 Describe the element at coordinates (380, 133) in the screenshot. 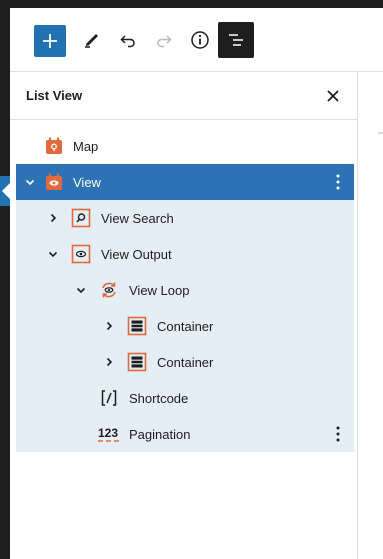

I see `canvas-divider` at that location.